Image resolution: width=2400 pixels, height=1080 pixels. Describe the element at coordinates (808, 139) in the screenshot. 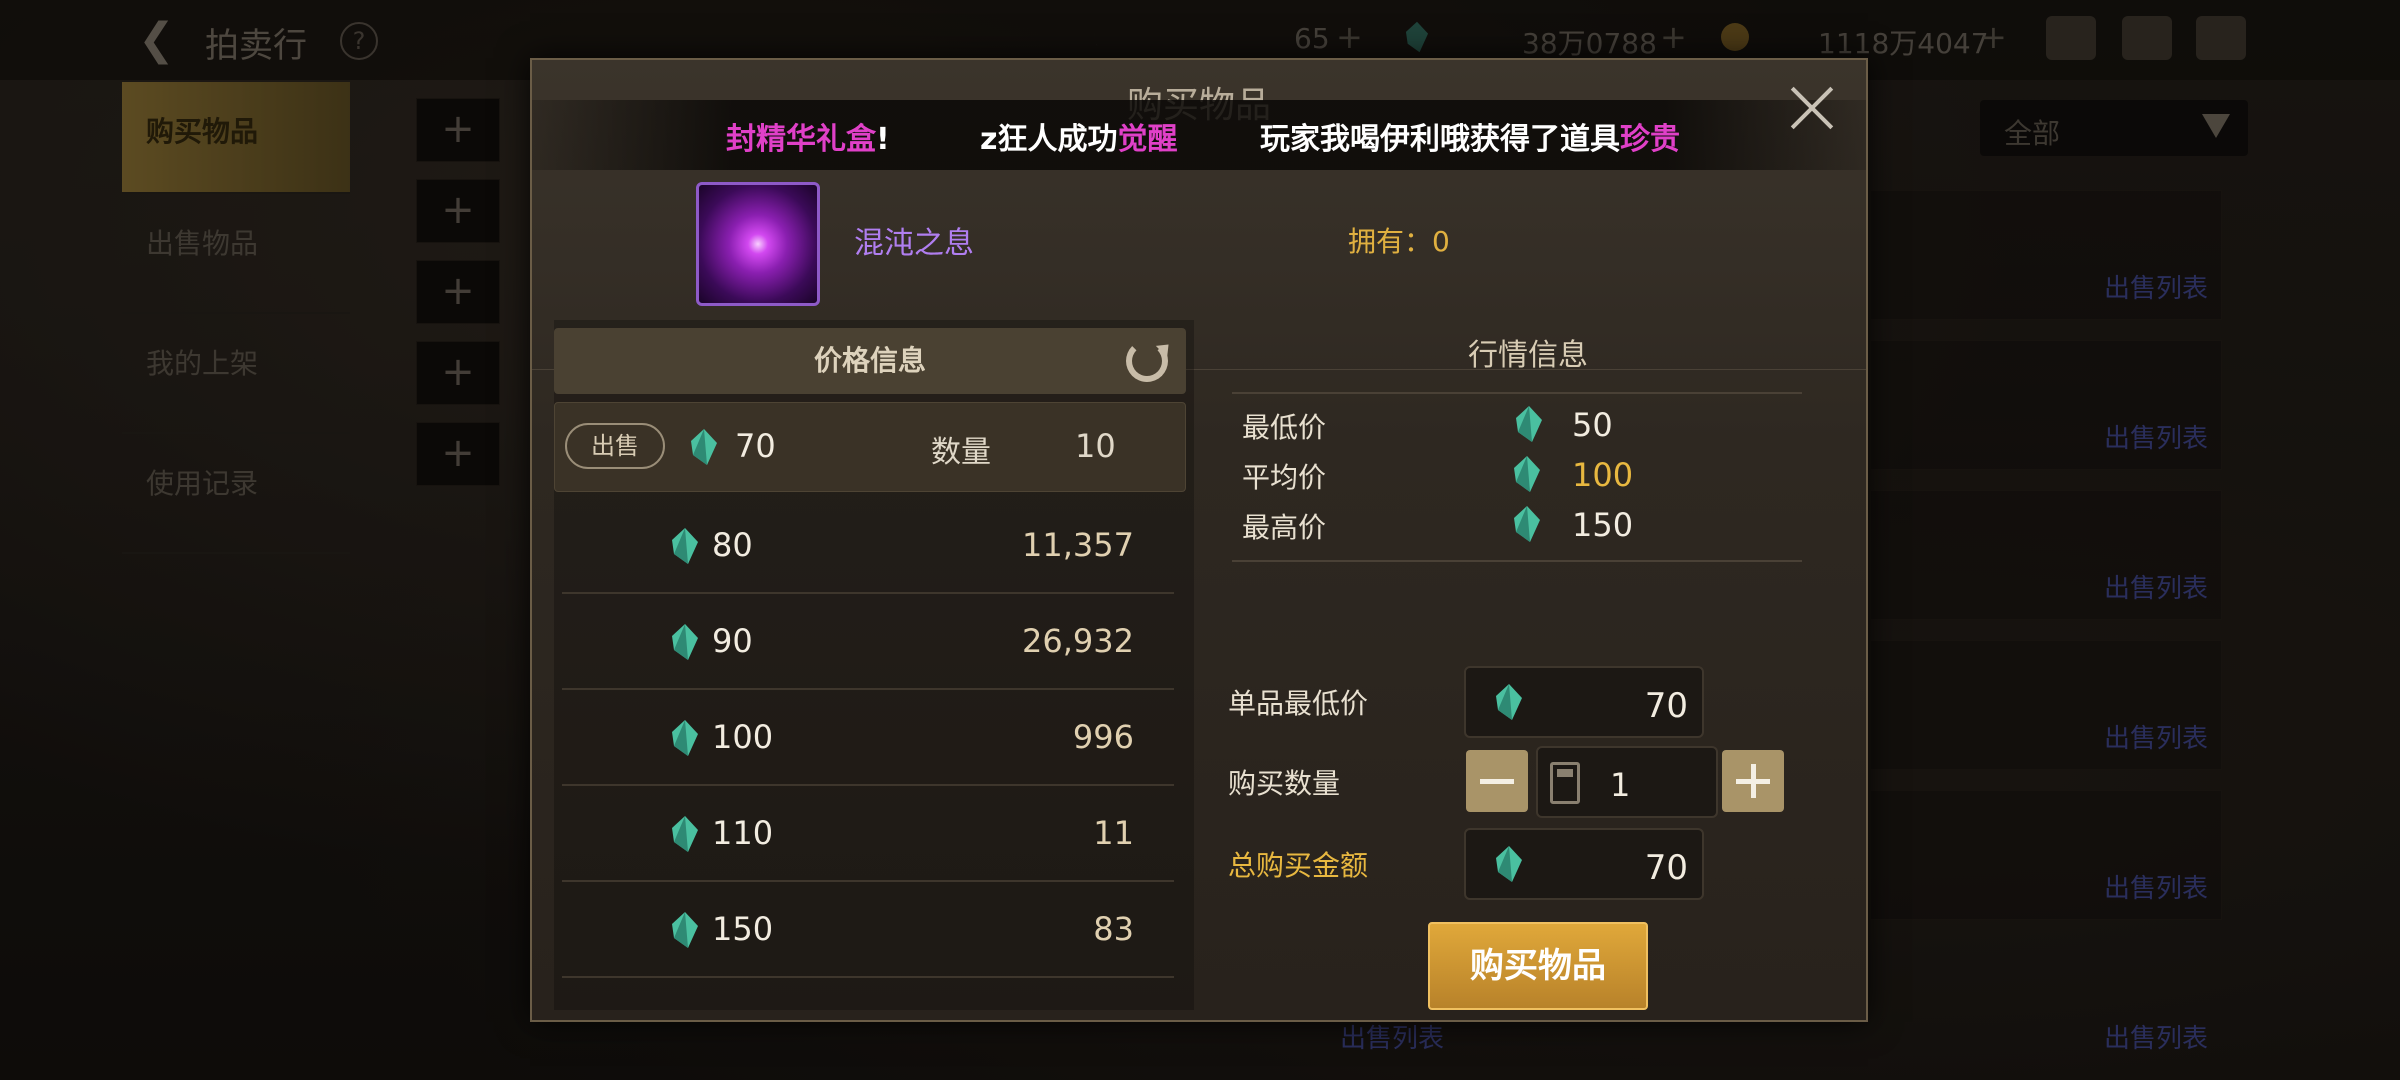

I see `broadcast-message: 封精华礼盒!` at that location.